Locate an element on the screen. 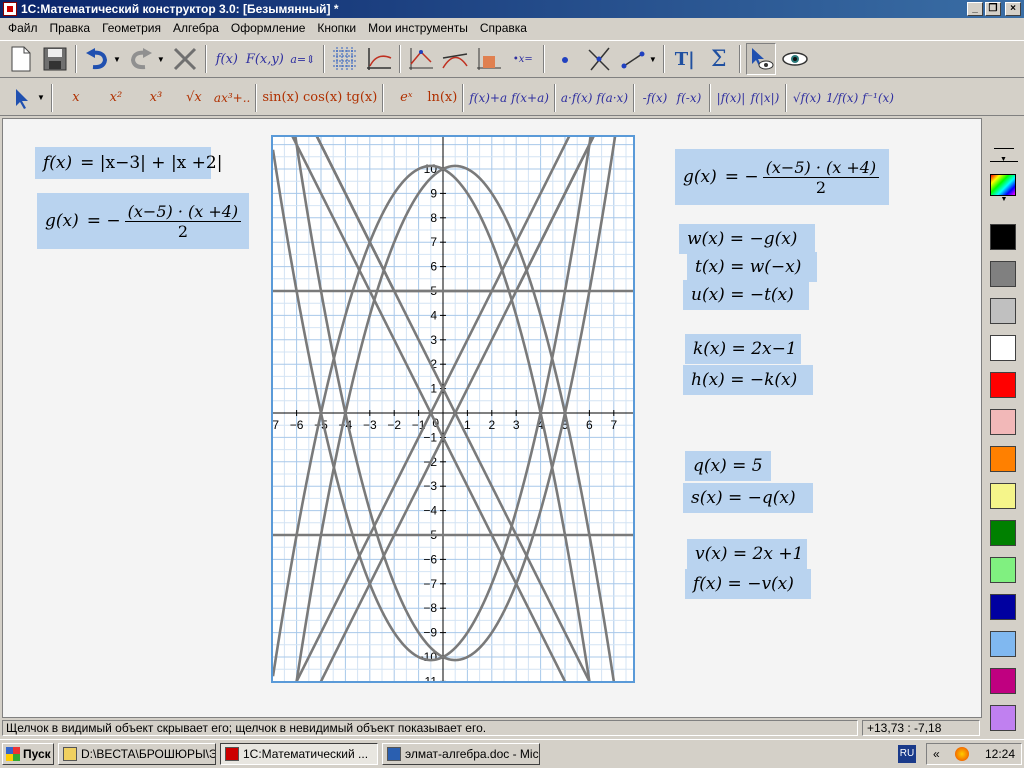  tray-app-icon is located at coordinates (962, 754).